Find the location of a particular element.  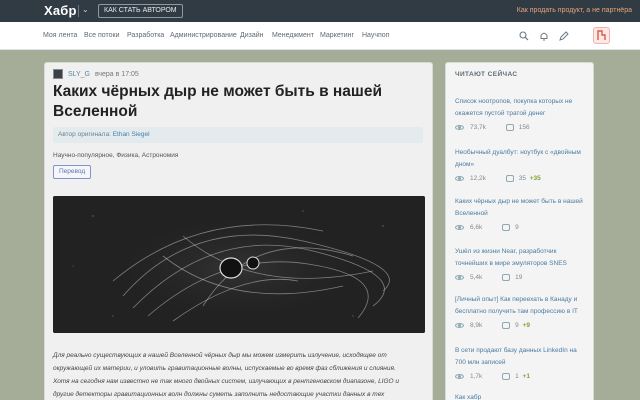

views-count: 1,7k is located at coordinates (476, 377).